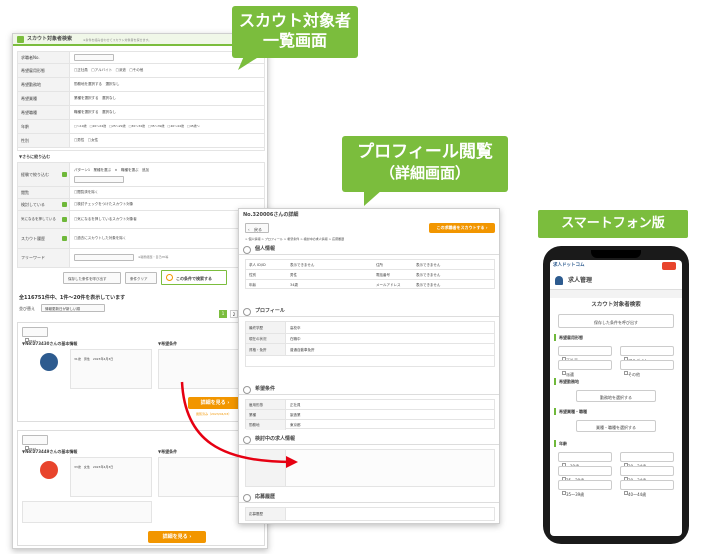 This screenshot has height=554, width=706. I want to click on phone-industry-head: 希望業種・職種, so click(573, 411).